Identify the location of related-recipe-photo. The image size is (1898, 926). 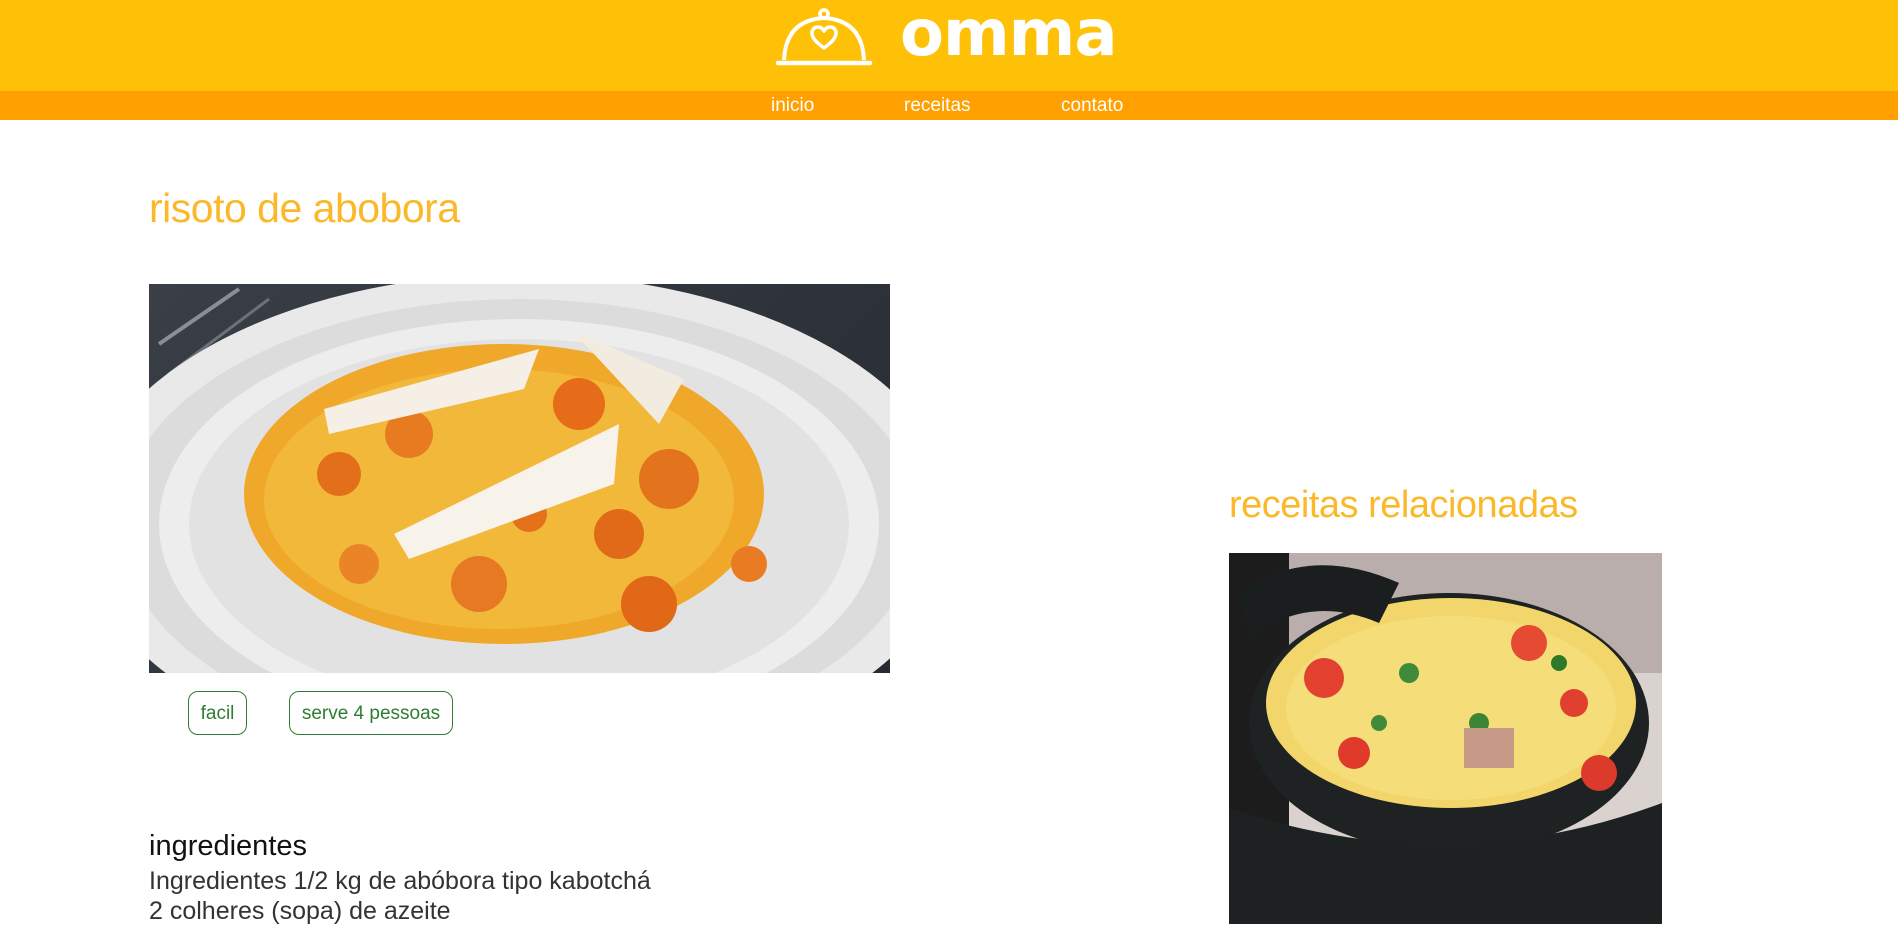
(1445, 738).